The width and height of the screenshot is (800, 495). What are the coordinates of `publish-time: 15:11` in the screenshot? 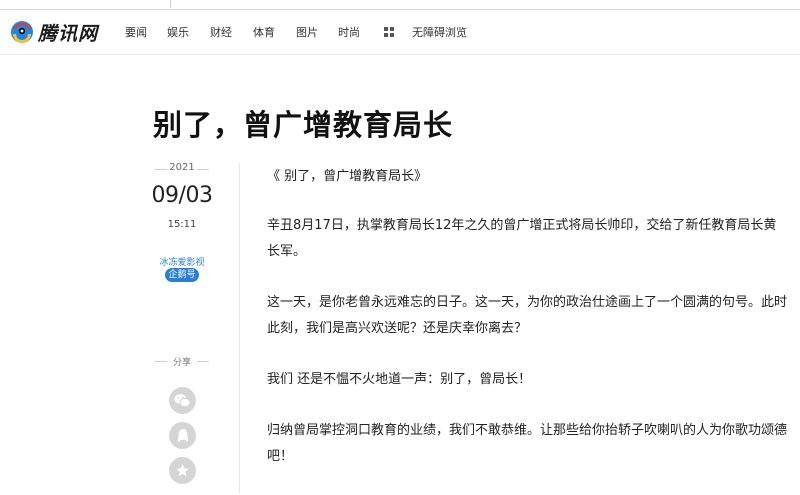 It's located at (182, 224).